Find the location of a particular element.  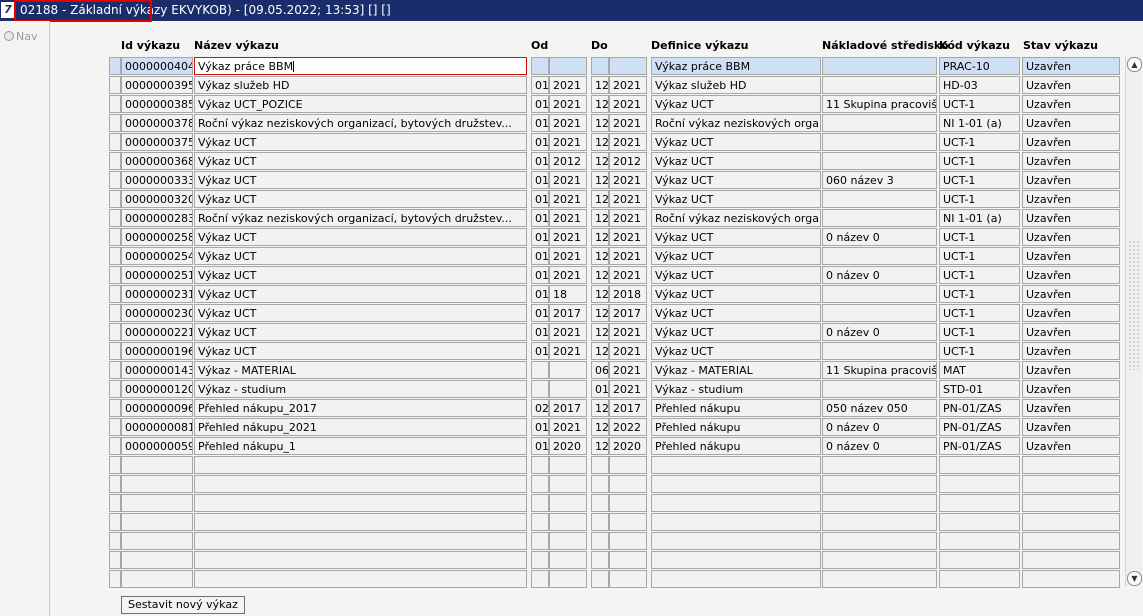

name-cell: Přehled nákupu_1 is located at coordinates (360, 446).